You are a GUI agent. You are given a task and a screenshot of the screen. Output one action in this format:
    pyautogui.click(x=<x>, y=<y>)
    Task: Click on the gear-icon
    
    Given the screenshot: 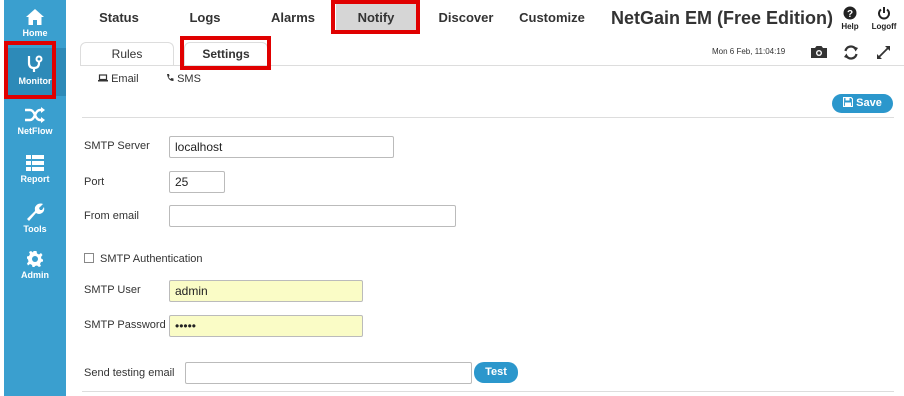 What is the action you would take?
    pyautogui.click(x=35, y=259)
    